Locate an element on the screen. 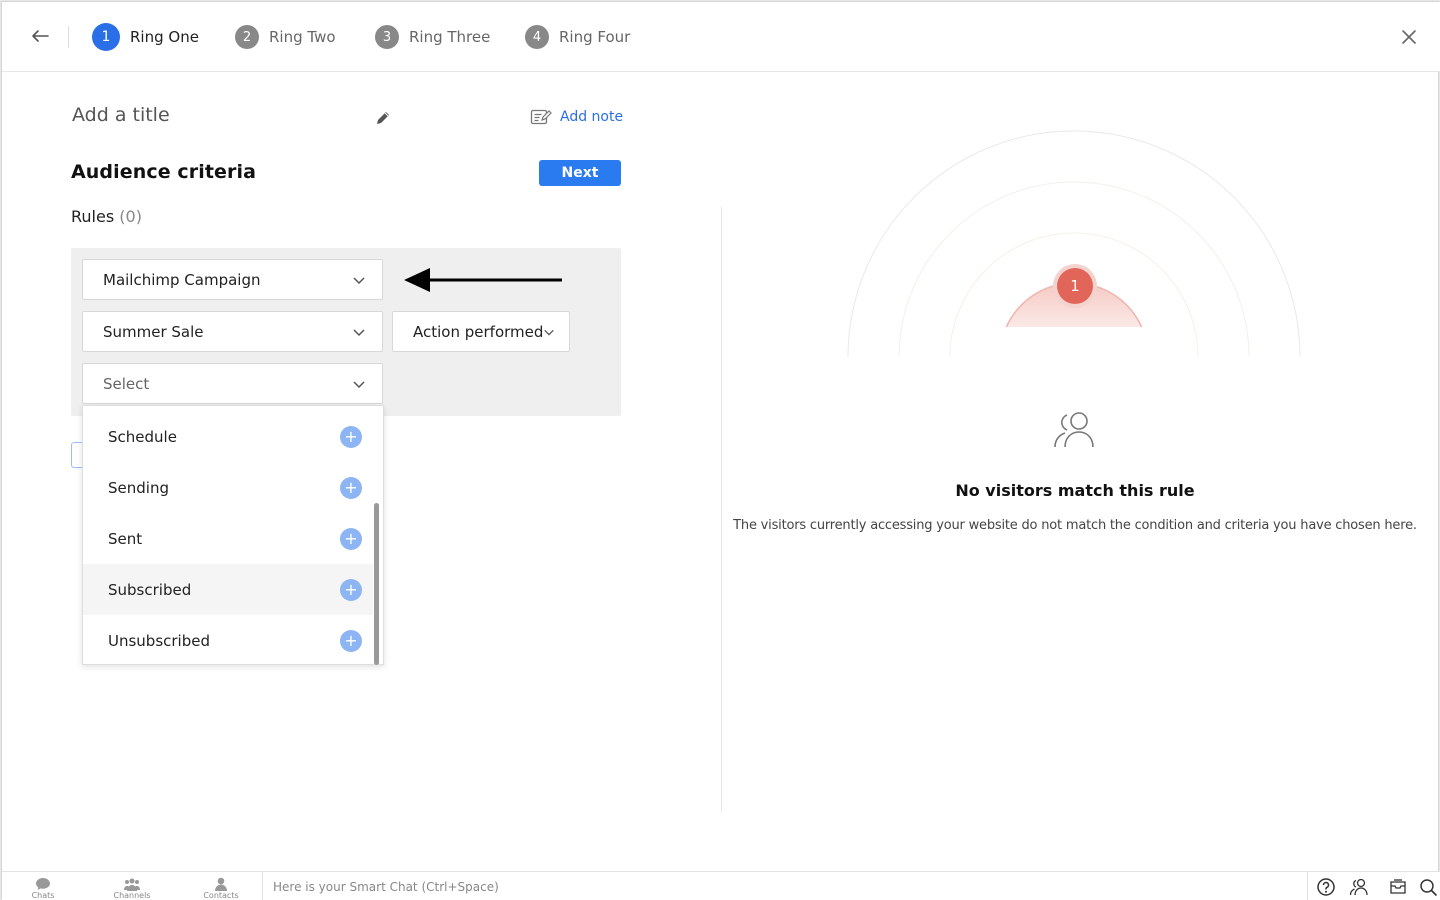 The height and width of the screenshot is (900, 1440). action-select-value: Action performed is located at coordinates (478, 331).